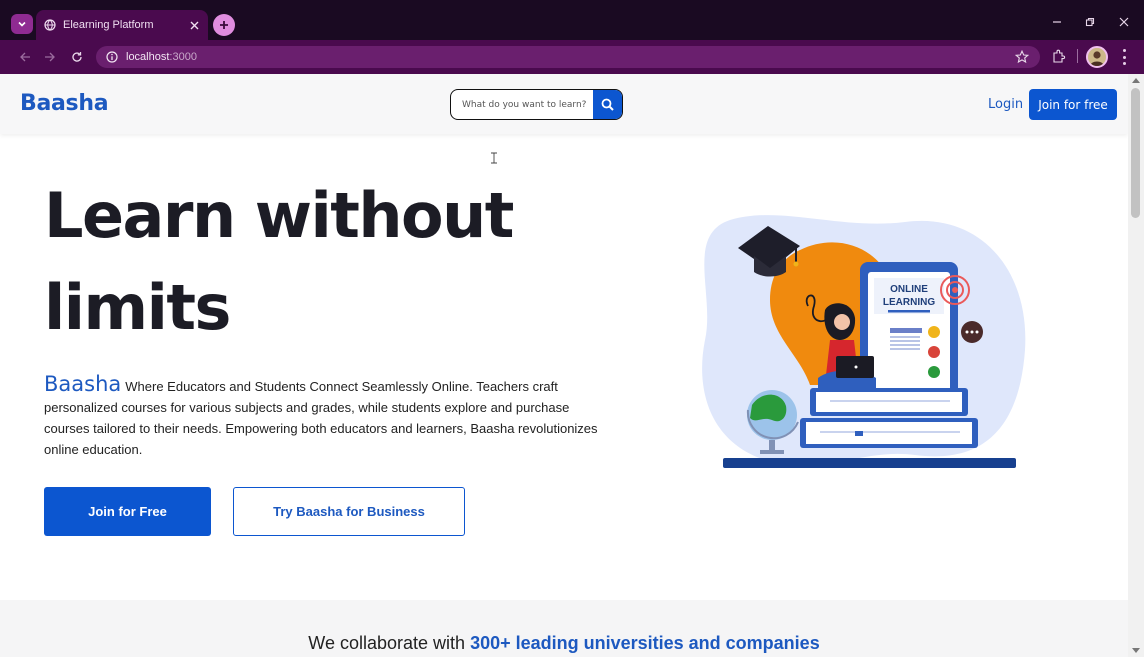 This screenshot has height=657, width=1144. Describe the element at coordinates (1136, 80) in the screenshot. I see `scroll-up-arrow-icon` at that location.